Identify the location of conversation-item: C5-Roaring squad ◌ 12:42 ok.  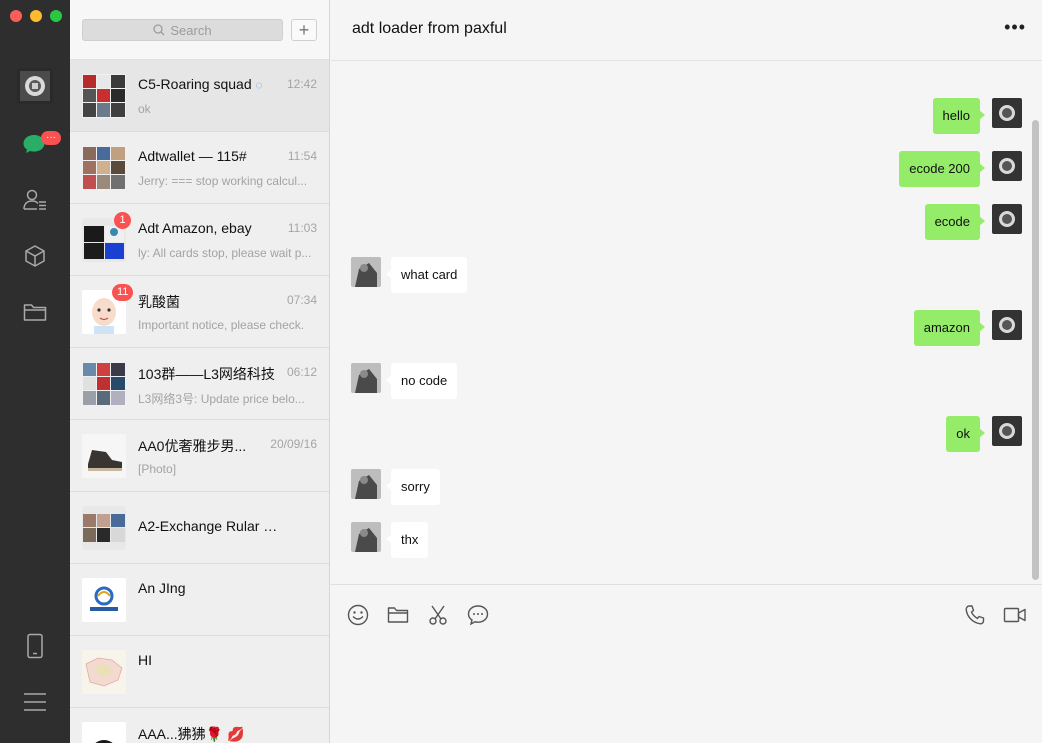
(199, 96).